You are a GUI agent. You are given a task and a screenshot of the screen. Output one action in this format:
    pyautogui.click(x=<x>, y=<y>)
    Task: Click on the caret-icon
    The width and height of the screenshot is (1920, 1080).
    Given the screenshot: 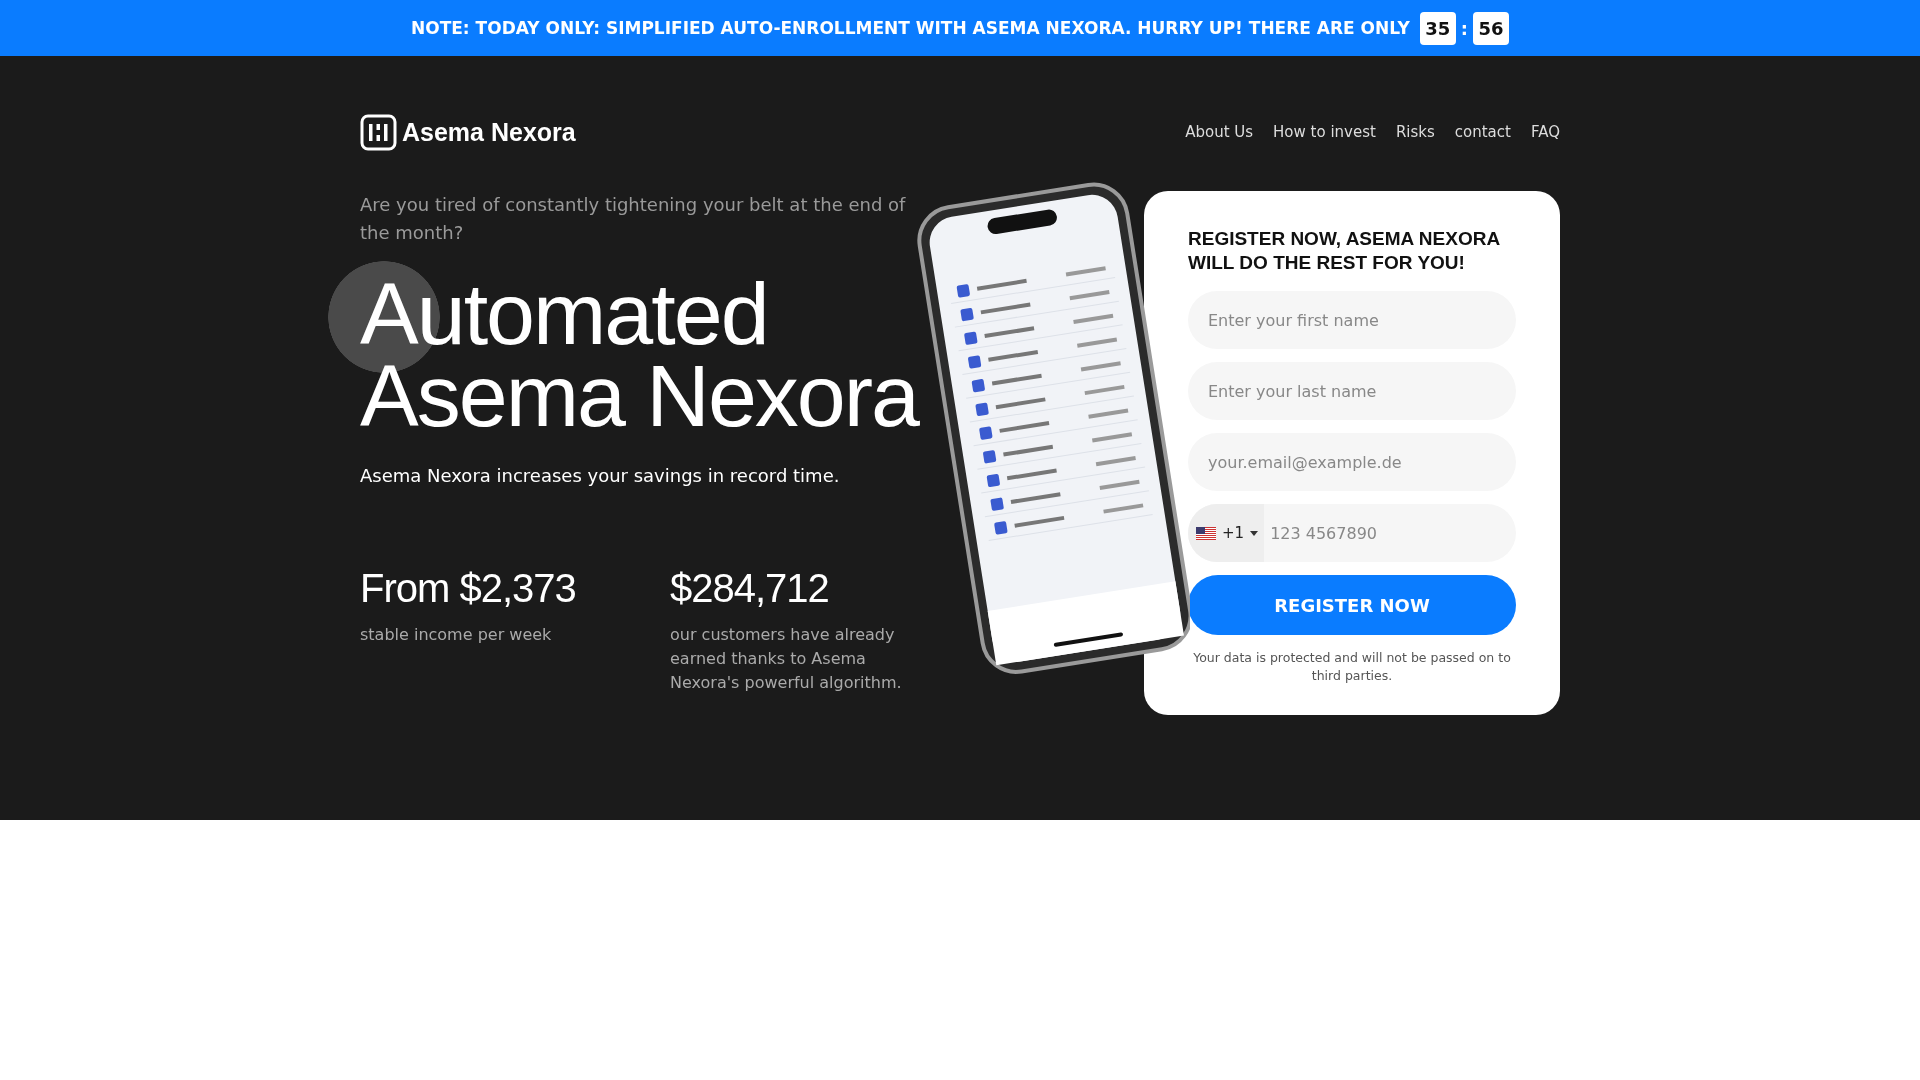 What is the action you would take?
    pyautogui.click(x=1254, y=533)
    